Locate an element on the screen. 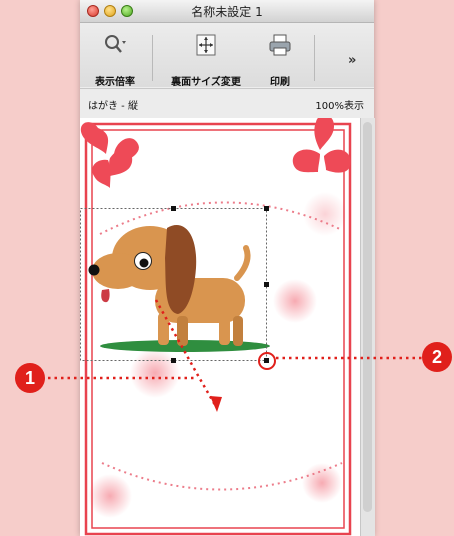 The image size is (454, 536). callout-2-number: 2 is located at coordinates (437, 357).